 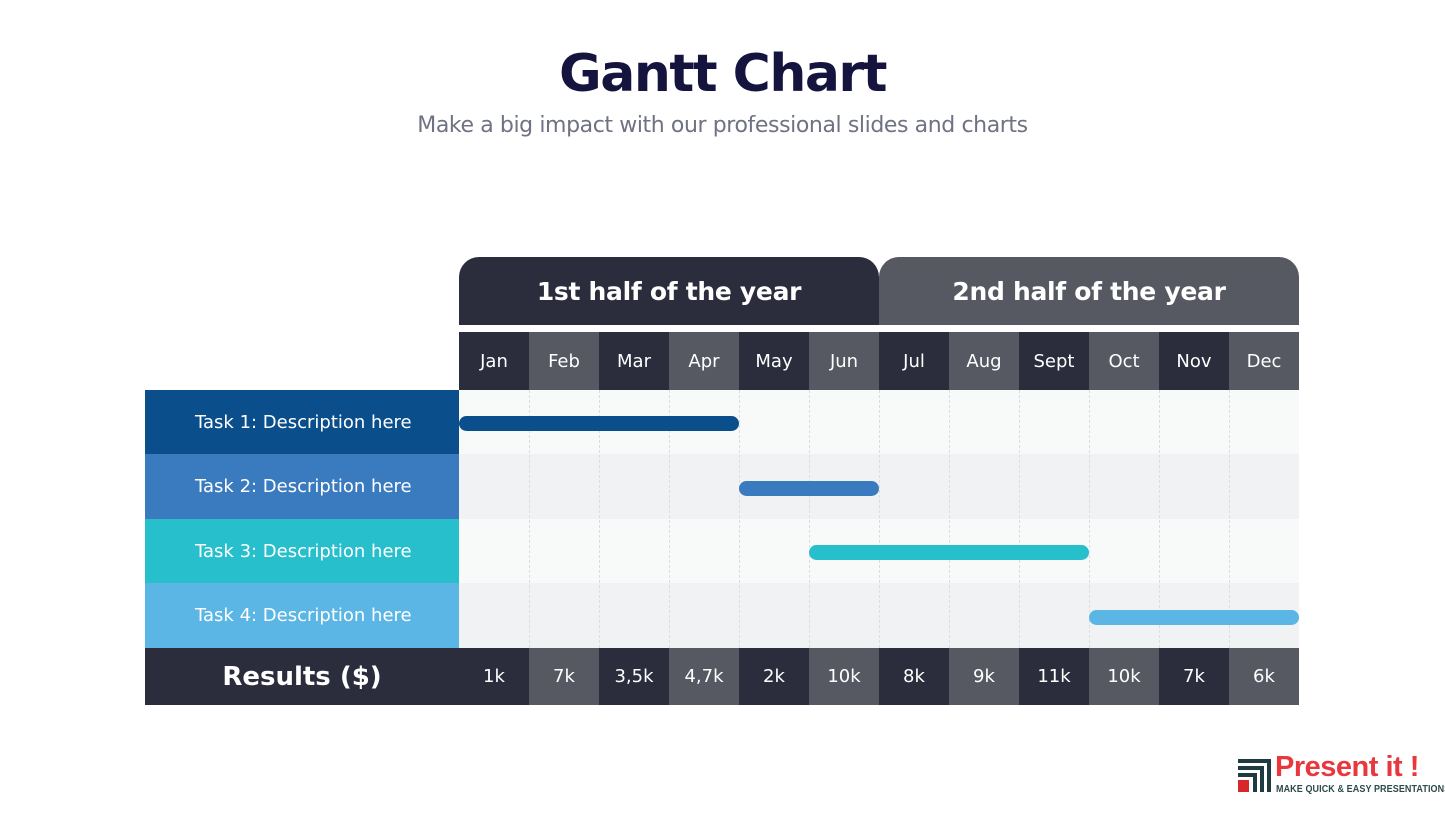 I want to click on result-sept: 11k, so click(x=1054, y=676).